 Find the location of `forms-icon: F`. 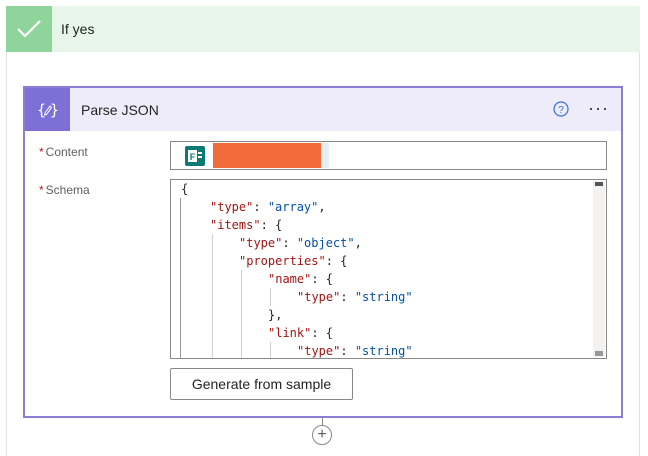

forms-icon: F is located at coordinates (195, 156).